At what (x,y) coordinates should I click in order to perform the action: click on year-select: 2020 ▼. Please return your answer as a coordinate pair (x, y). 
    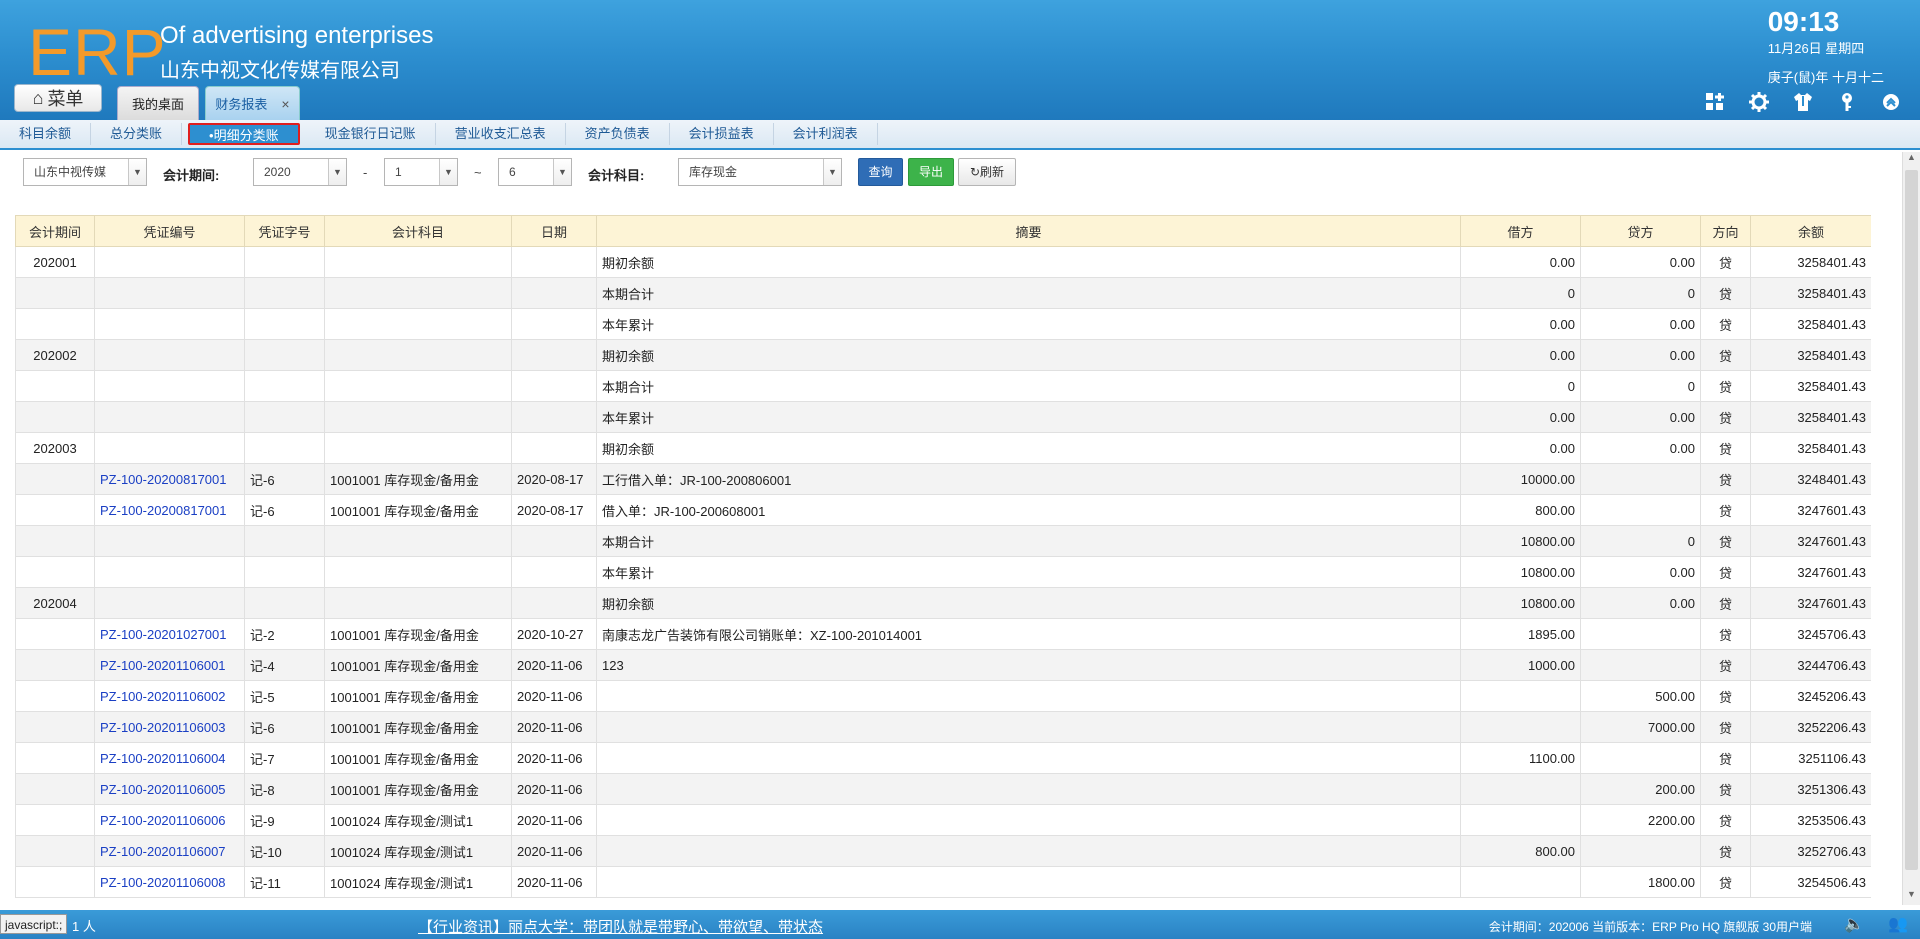
    Looking at the image, I should click on (300, 172).